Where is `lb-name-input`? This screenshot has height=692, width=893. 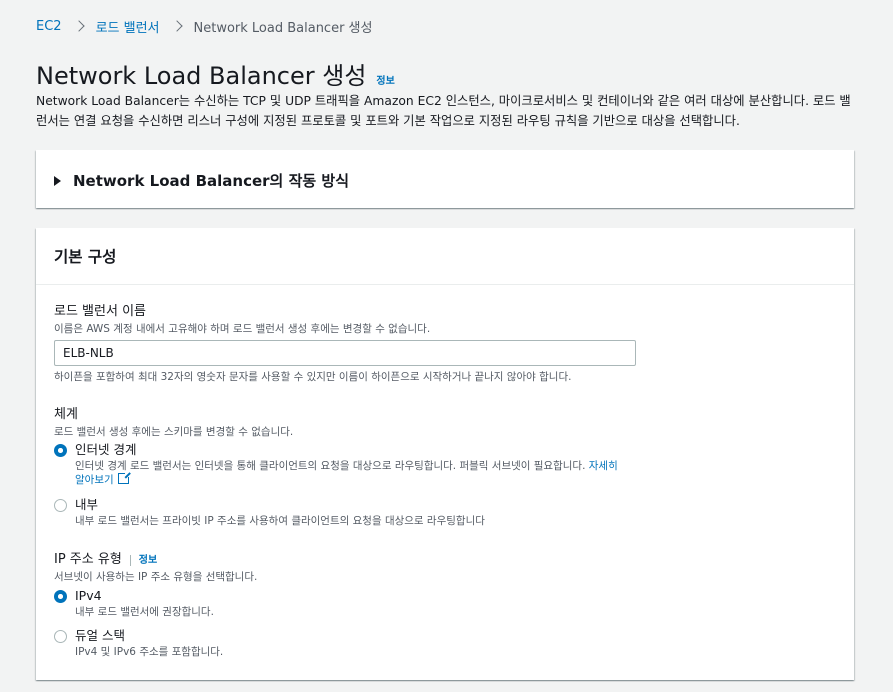
lb-name-input is located at coordinates (345, 353).